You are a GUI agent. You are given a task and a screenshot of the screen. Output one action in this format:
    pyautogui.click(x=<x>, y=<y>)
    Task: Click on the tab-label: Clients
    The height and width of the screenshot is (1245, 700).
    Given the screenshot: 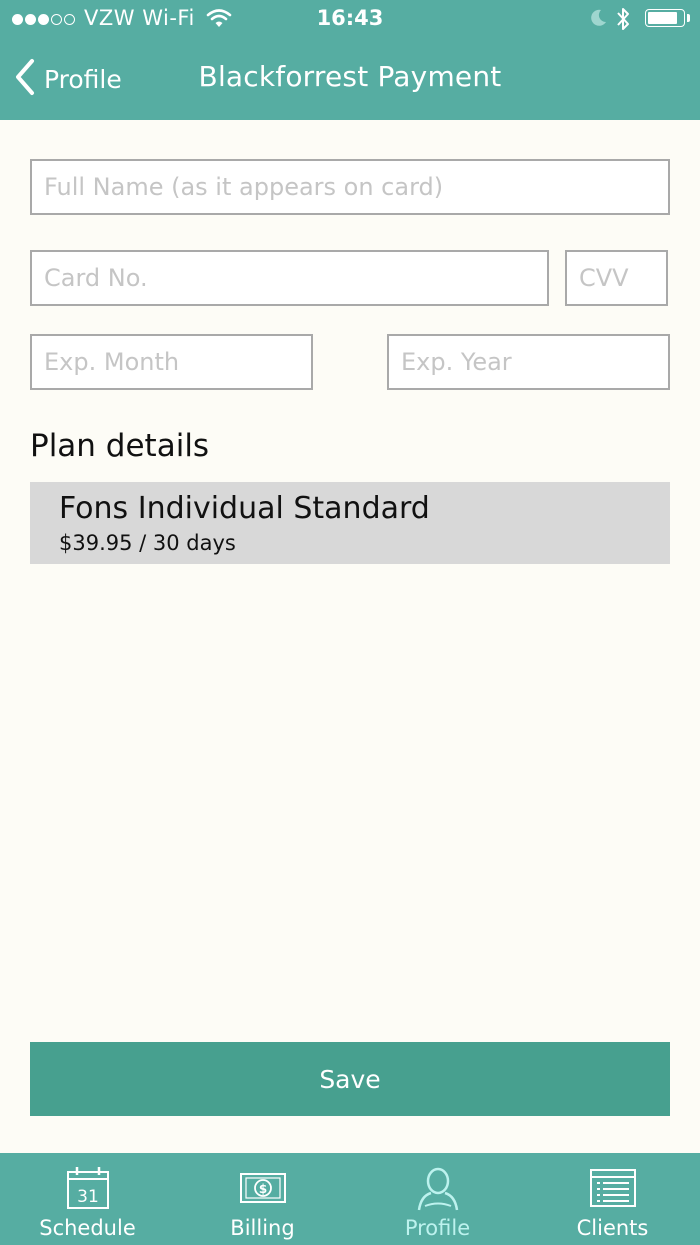 What is the action you would take?
    pyautogui.click(x=612, y=1228)
    